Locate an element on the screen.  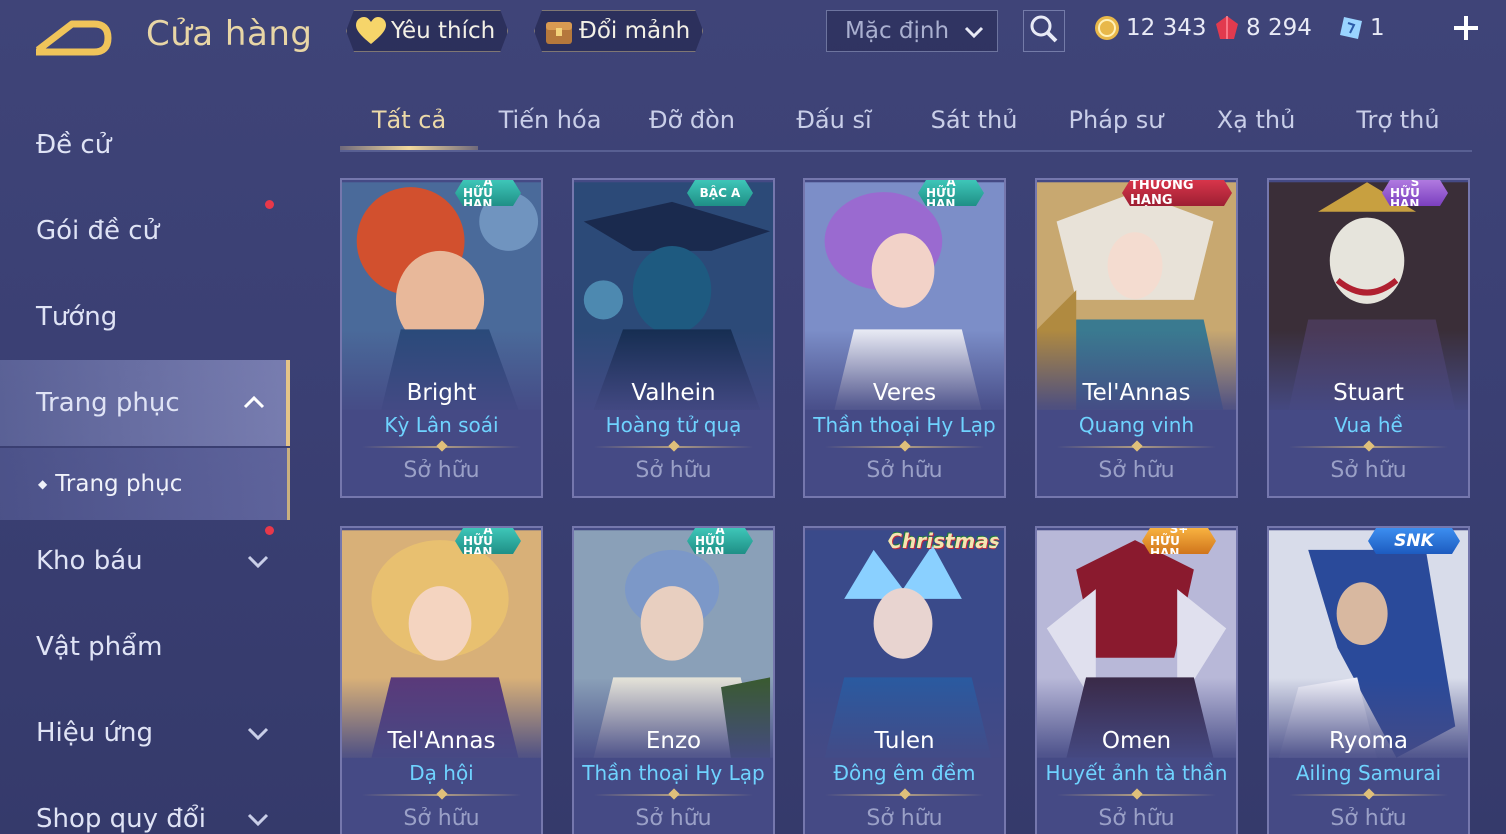
rarity-badge: THƯỞNG HẠNG is located at coordinates (1177, 193).